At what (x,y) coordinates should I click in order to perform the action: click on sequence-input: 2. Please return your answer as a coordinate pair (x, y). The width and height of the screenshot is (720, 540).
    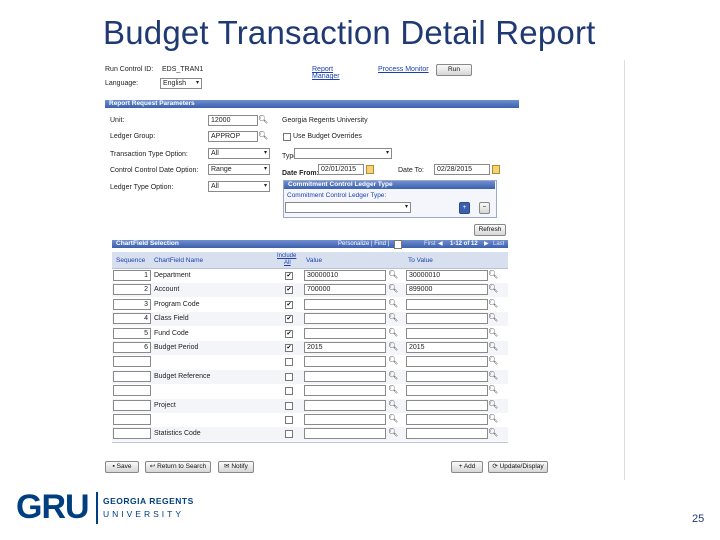
    Looking at the image, I should click on (132, 289).